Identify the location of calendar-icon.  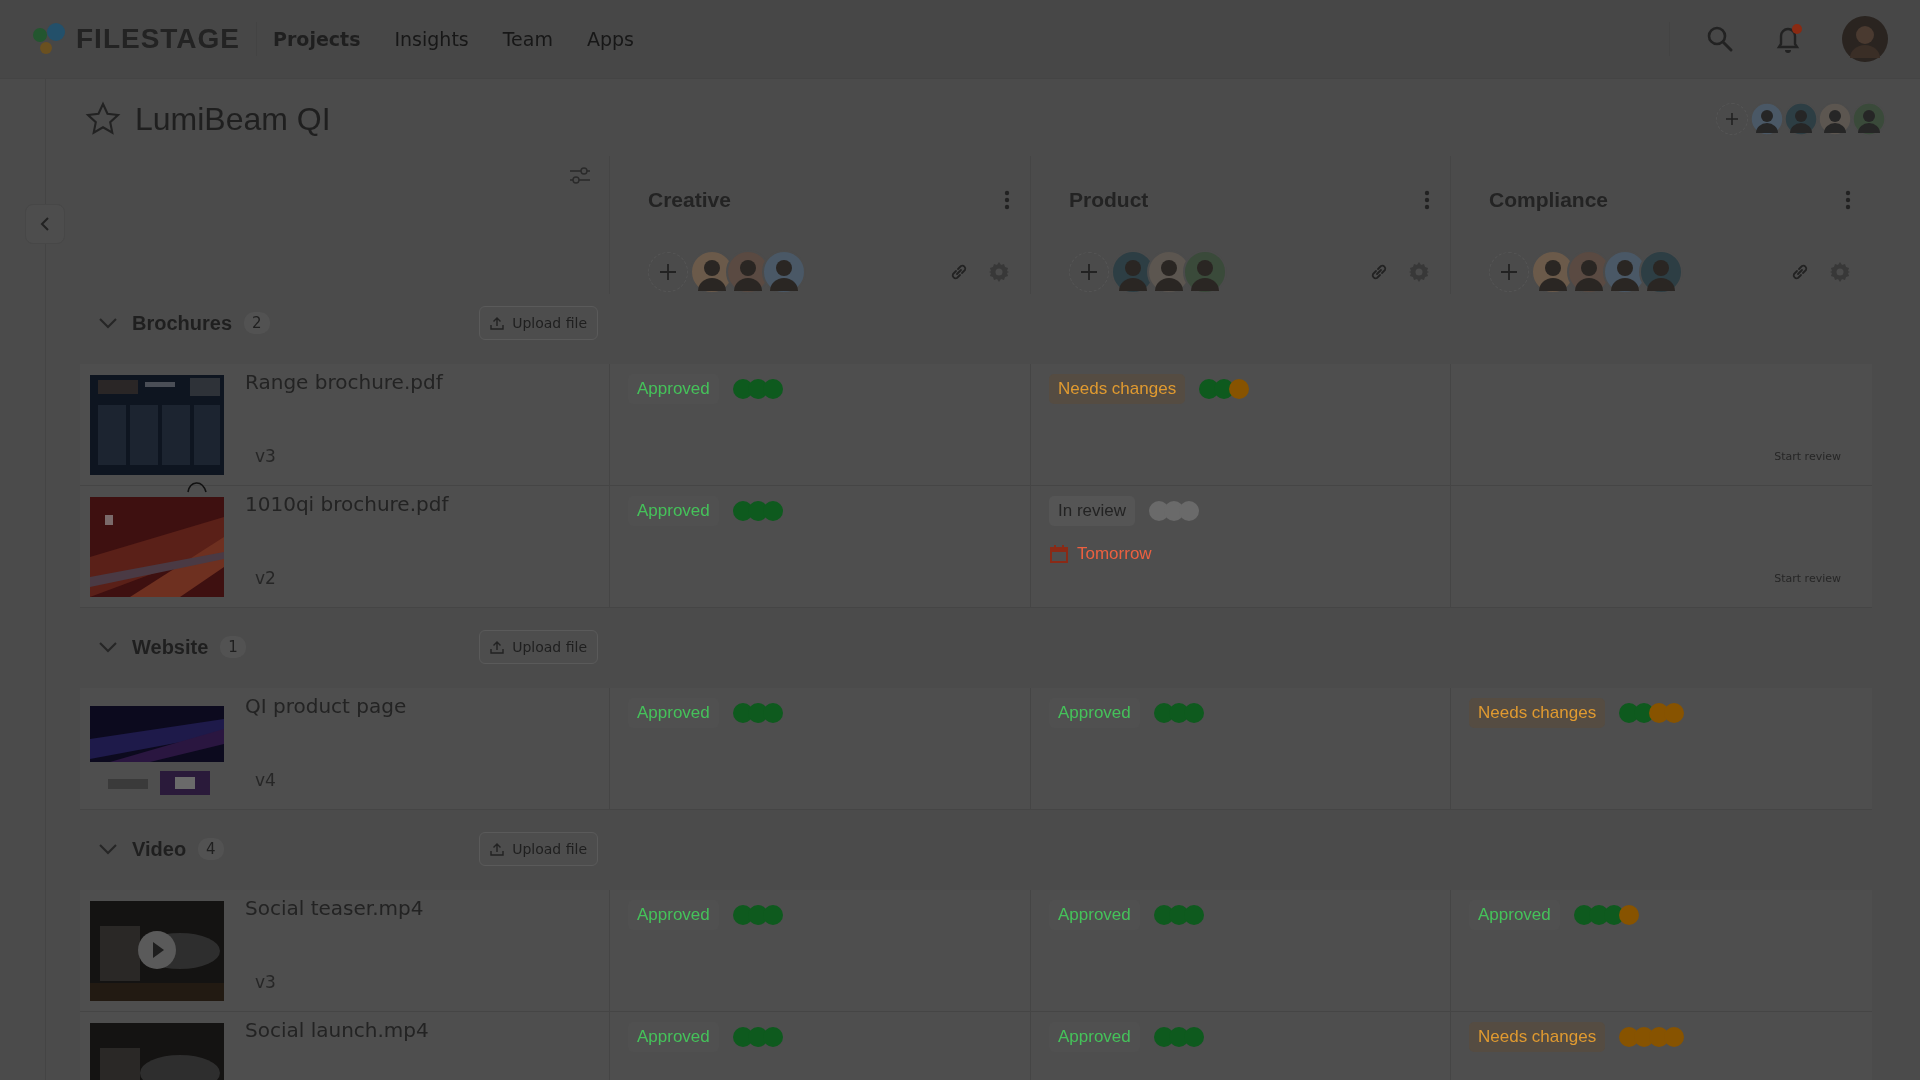
(1059, 554).